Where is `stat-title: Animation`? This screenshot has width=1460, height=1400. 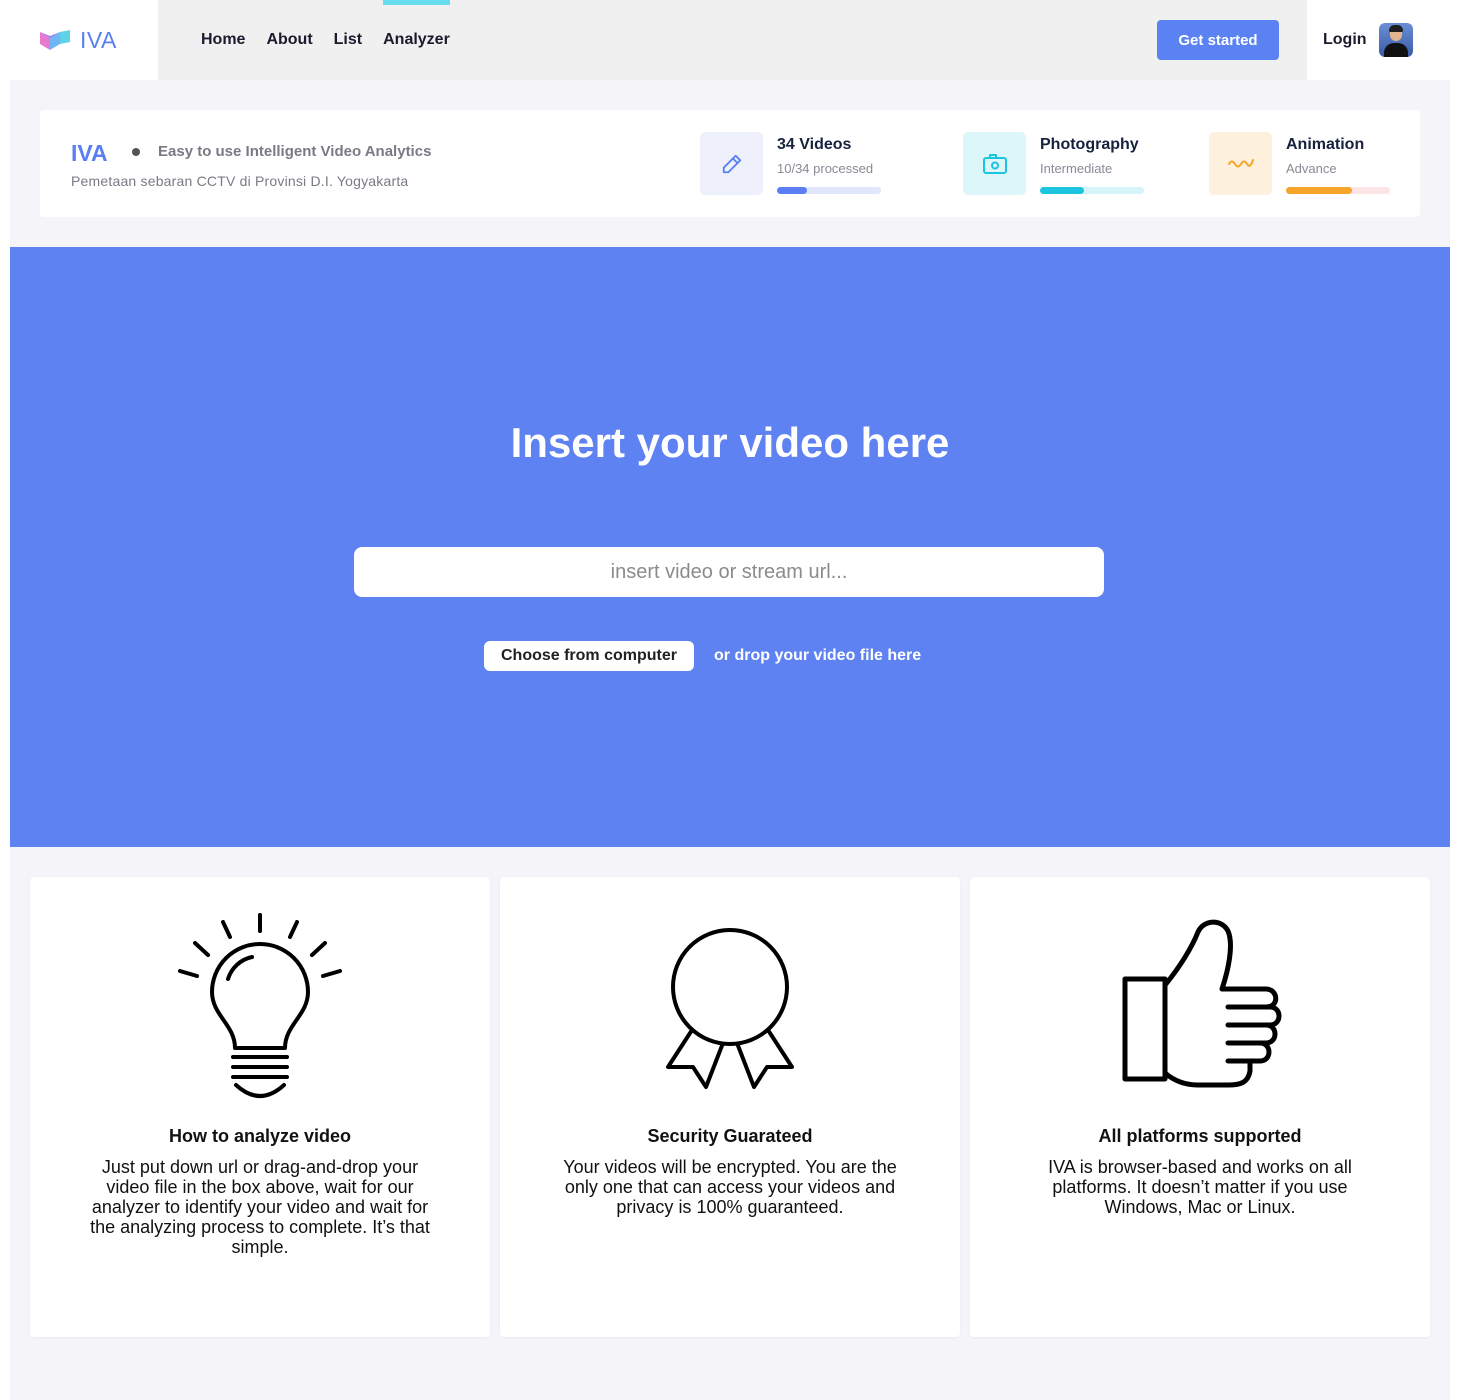 stat-title: Animation is located at coordinates (1325, 144).